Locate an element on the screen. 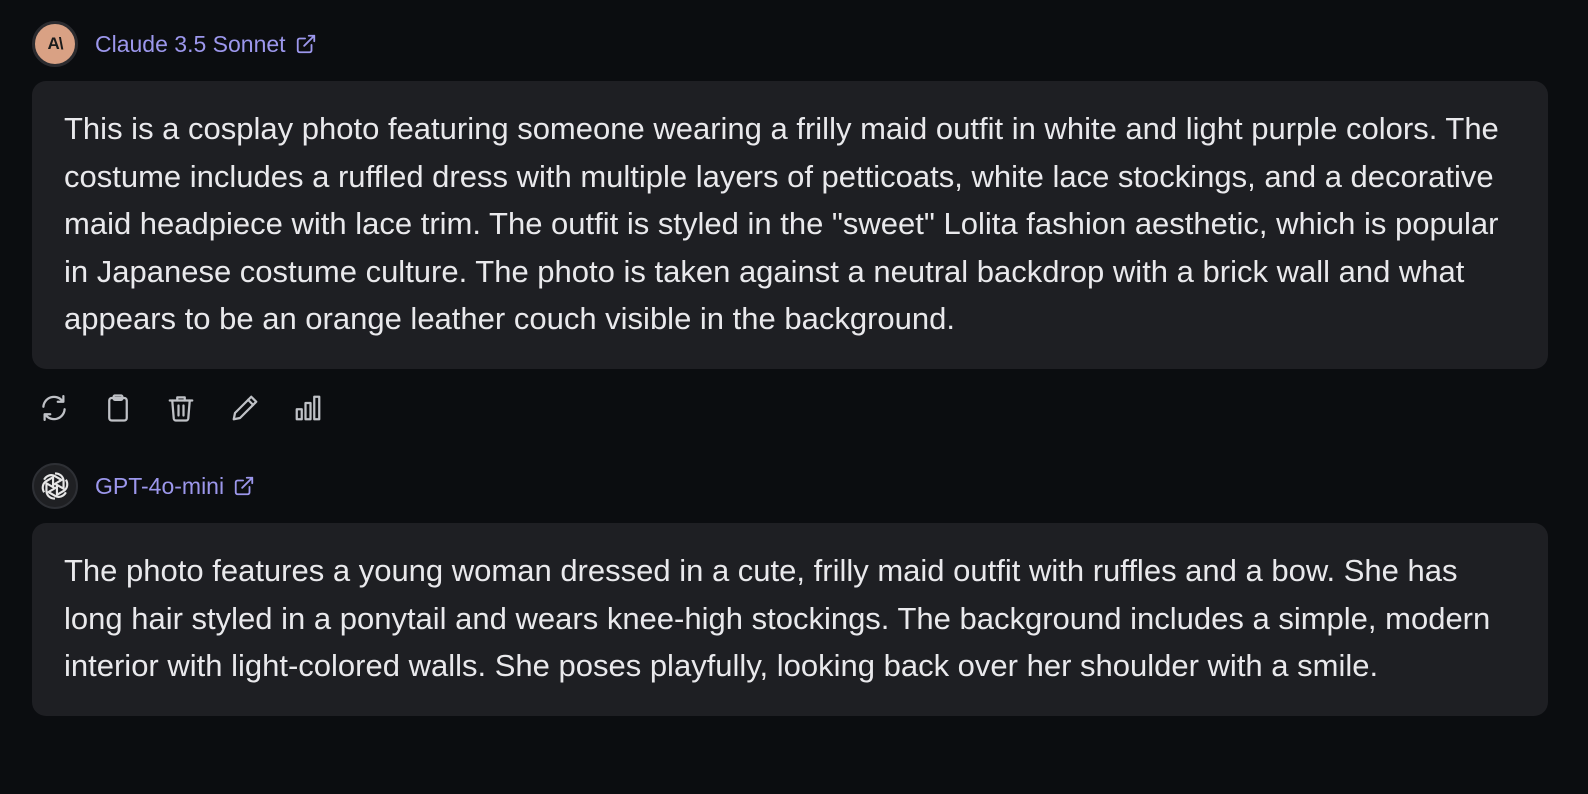 The height and width of the screenshot is (794, 1588). message-header: A\ Claude 3.5 Sonnet is located at coordinates (800, 44).